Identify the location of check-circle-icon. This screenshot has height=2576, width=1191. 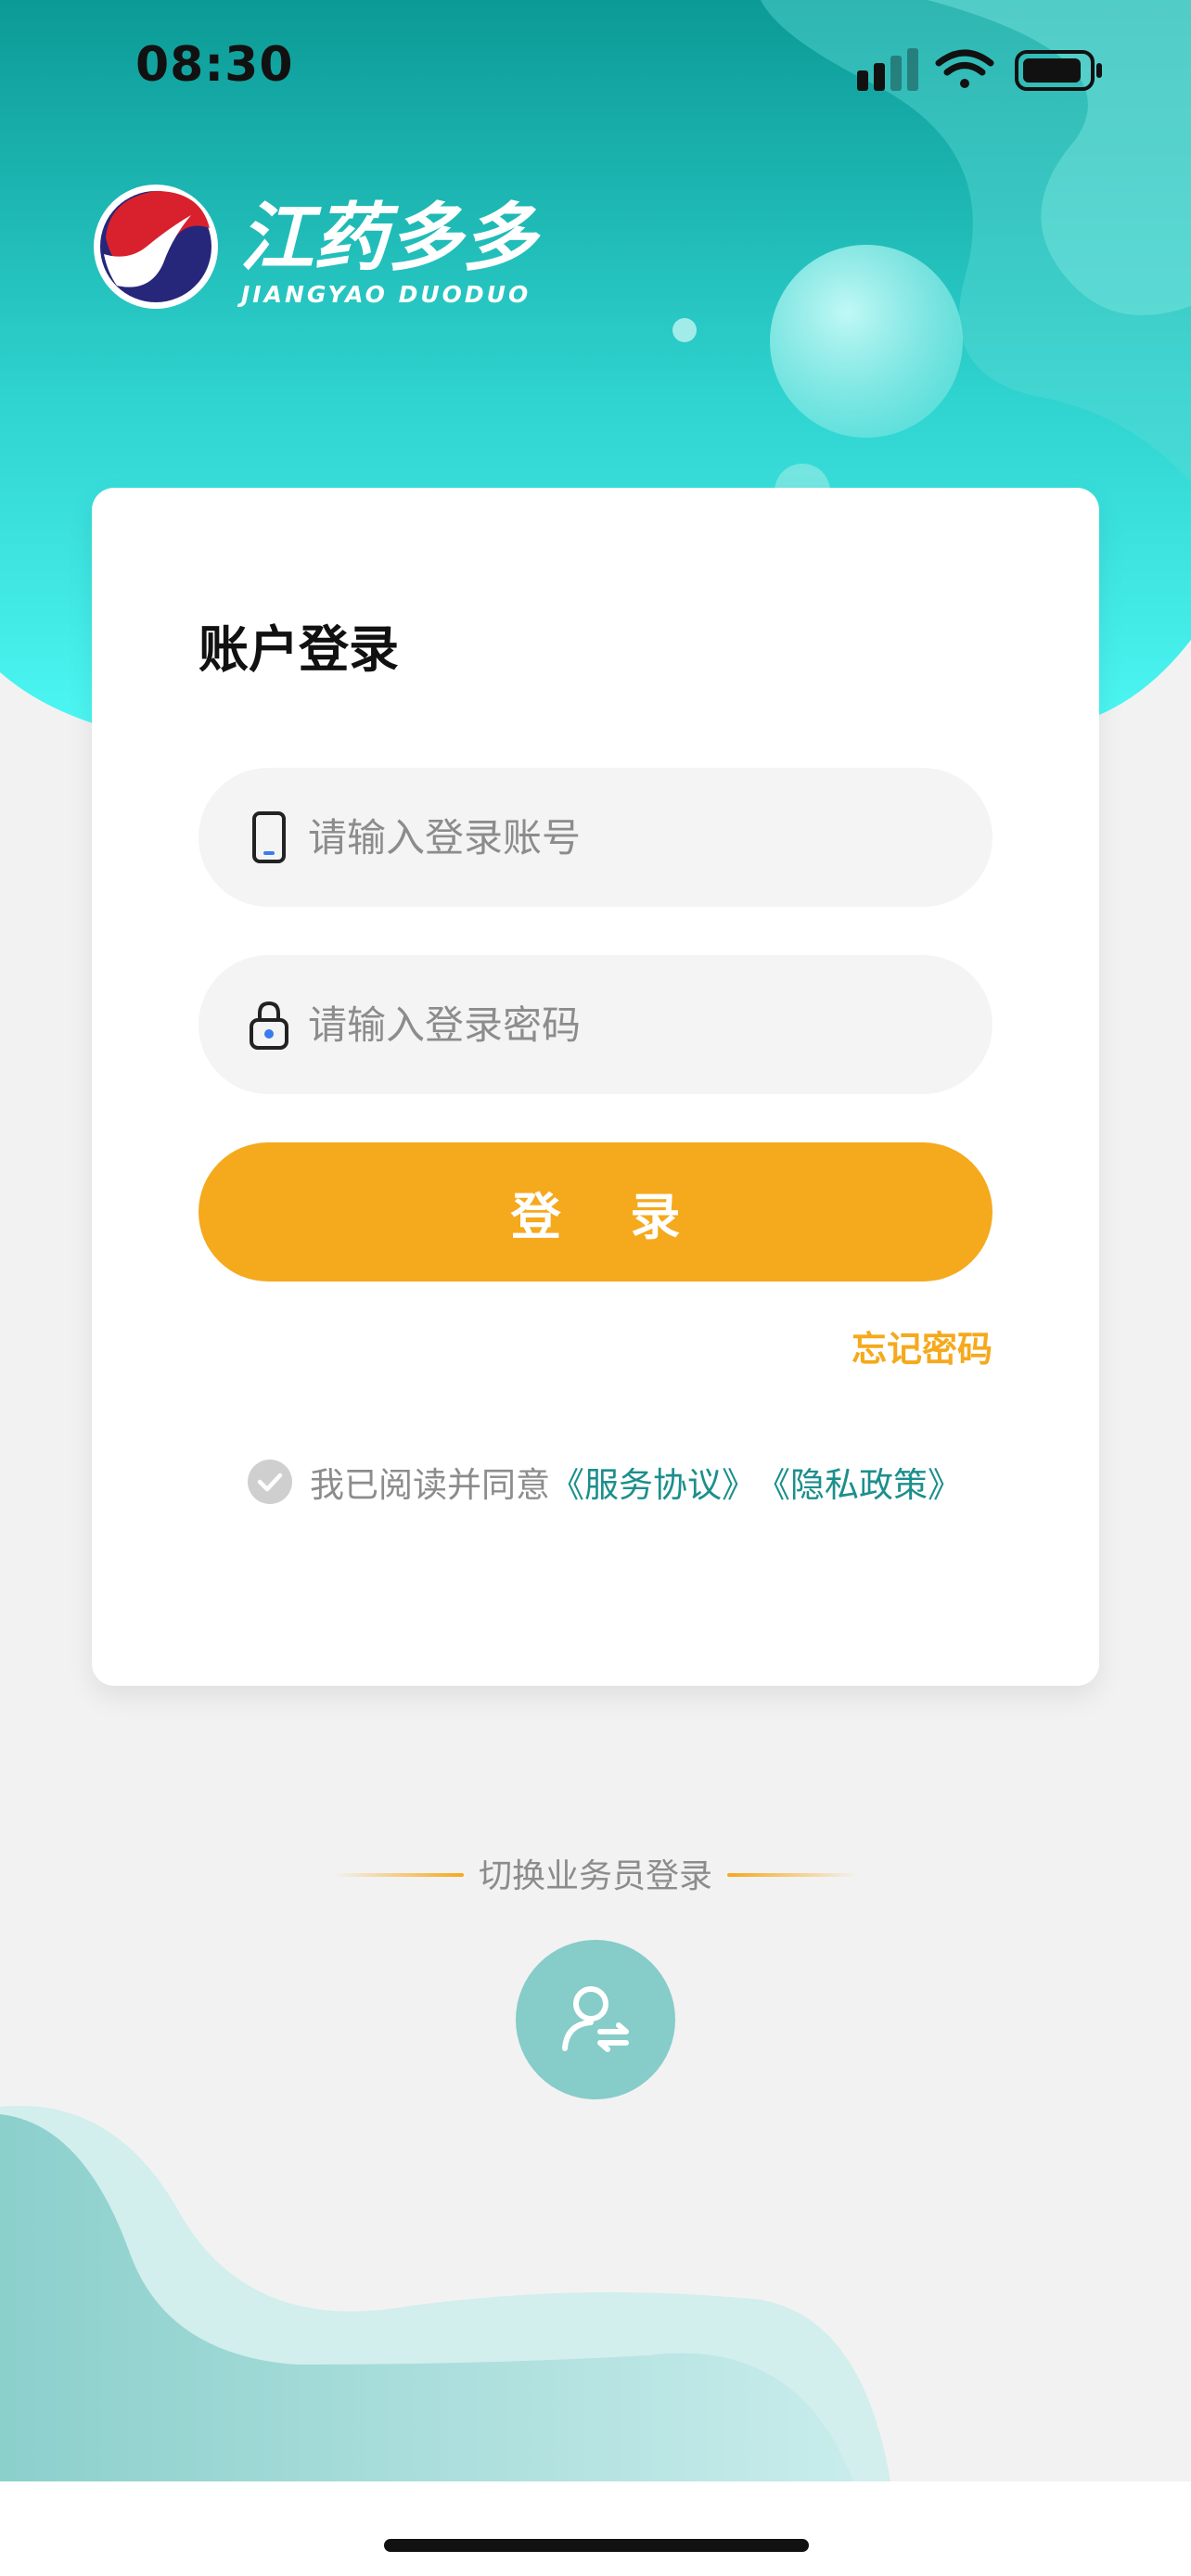
(270, 1482).